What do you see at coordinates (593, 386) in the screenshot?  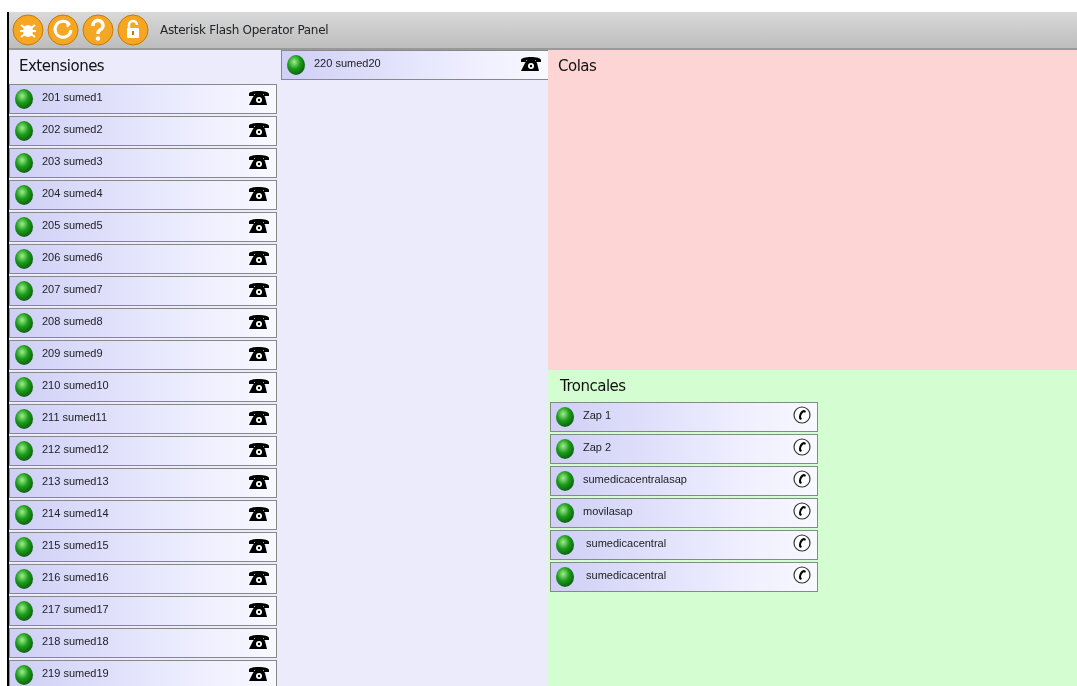 I see `section-title: Troncales` at bounding box center [593, 386].